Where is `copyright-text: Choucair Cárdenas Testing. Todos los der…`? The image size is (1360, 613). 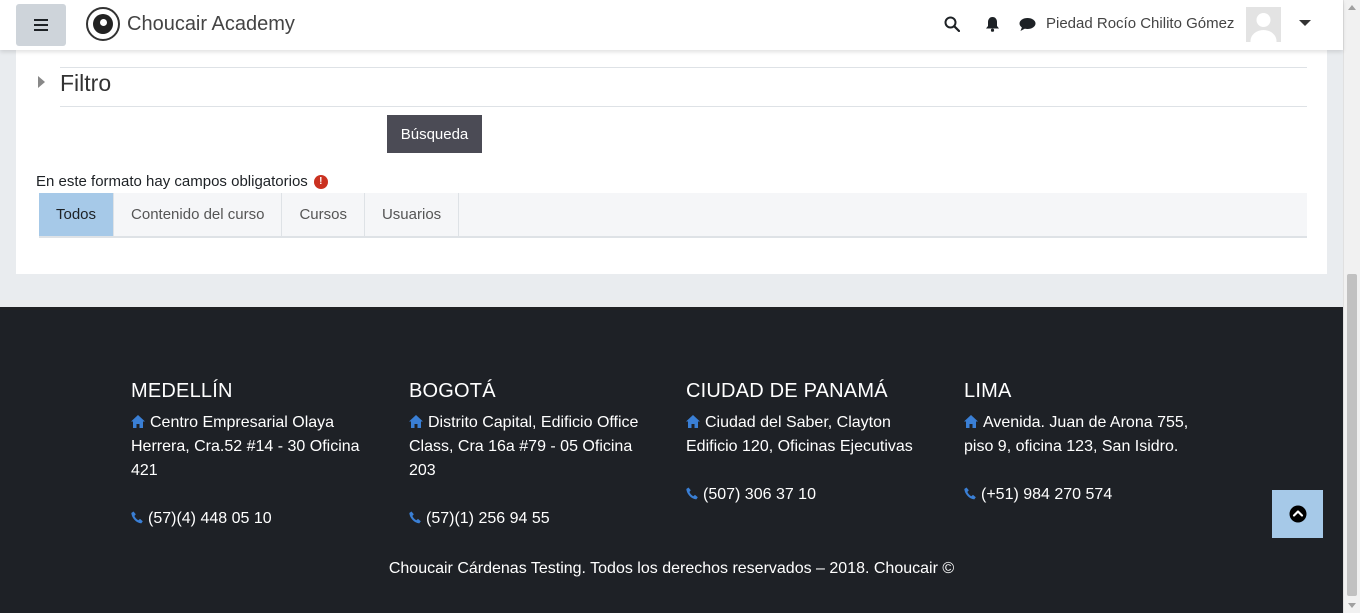
copyright-text: Choucair Cárdenas Testing. Todos los der… is located at coordinates (671, 568).